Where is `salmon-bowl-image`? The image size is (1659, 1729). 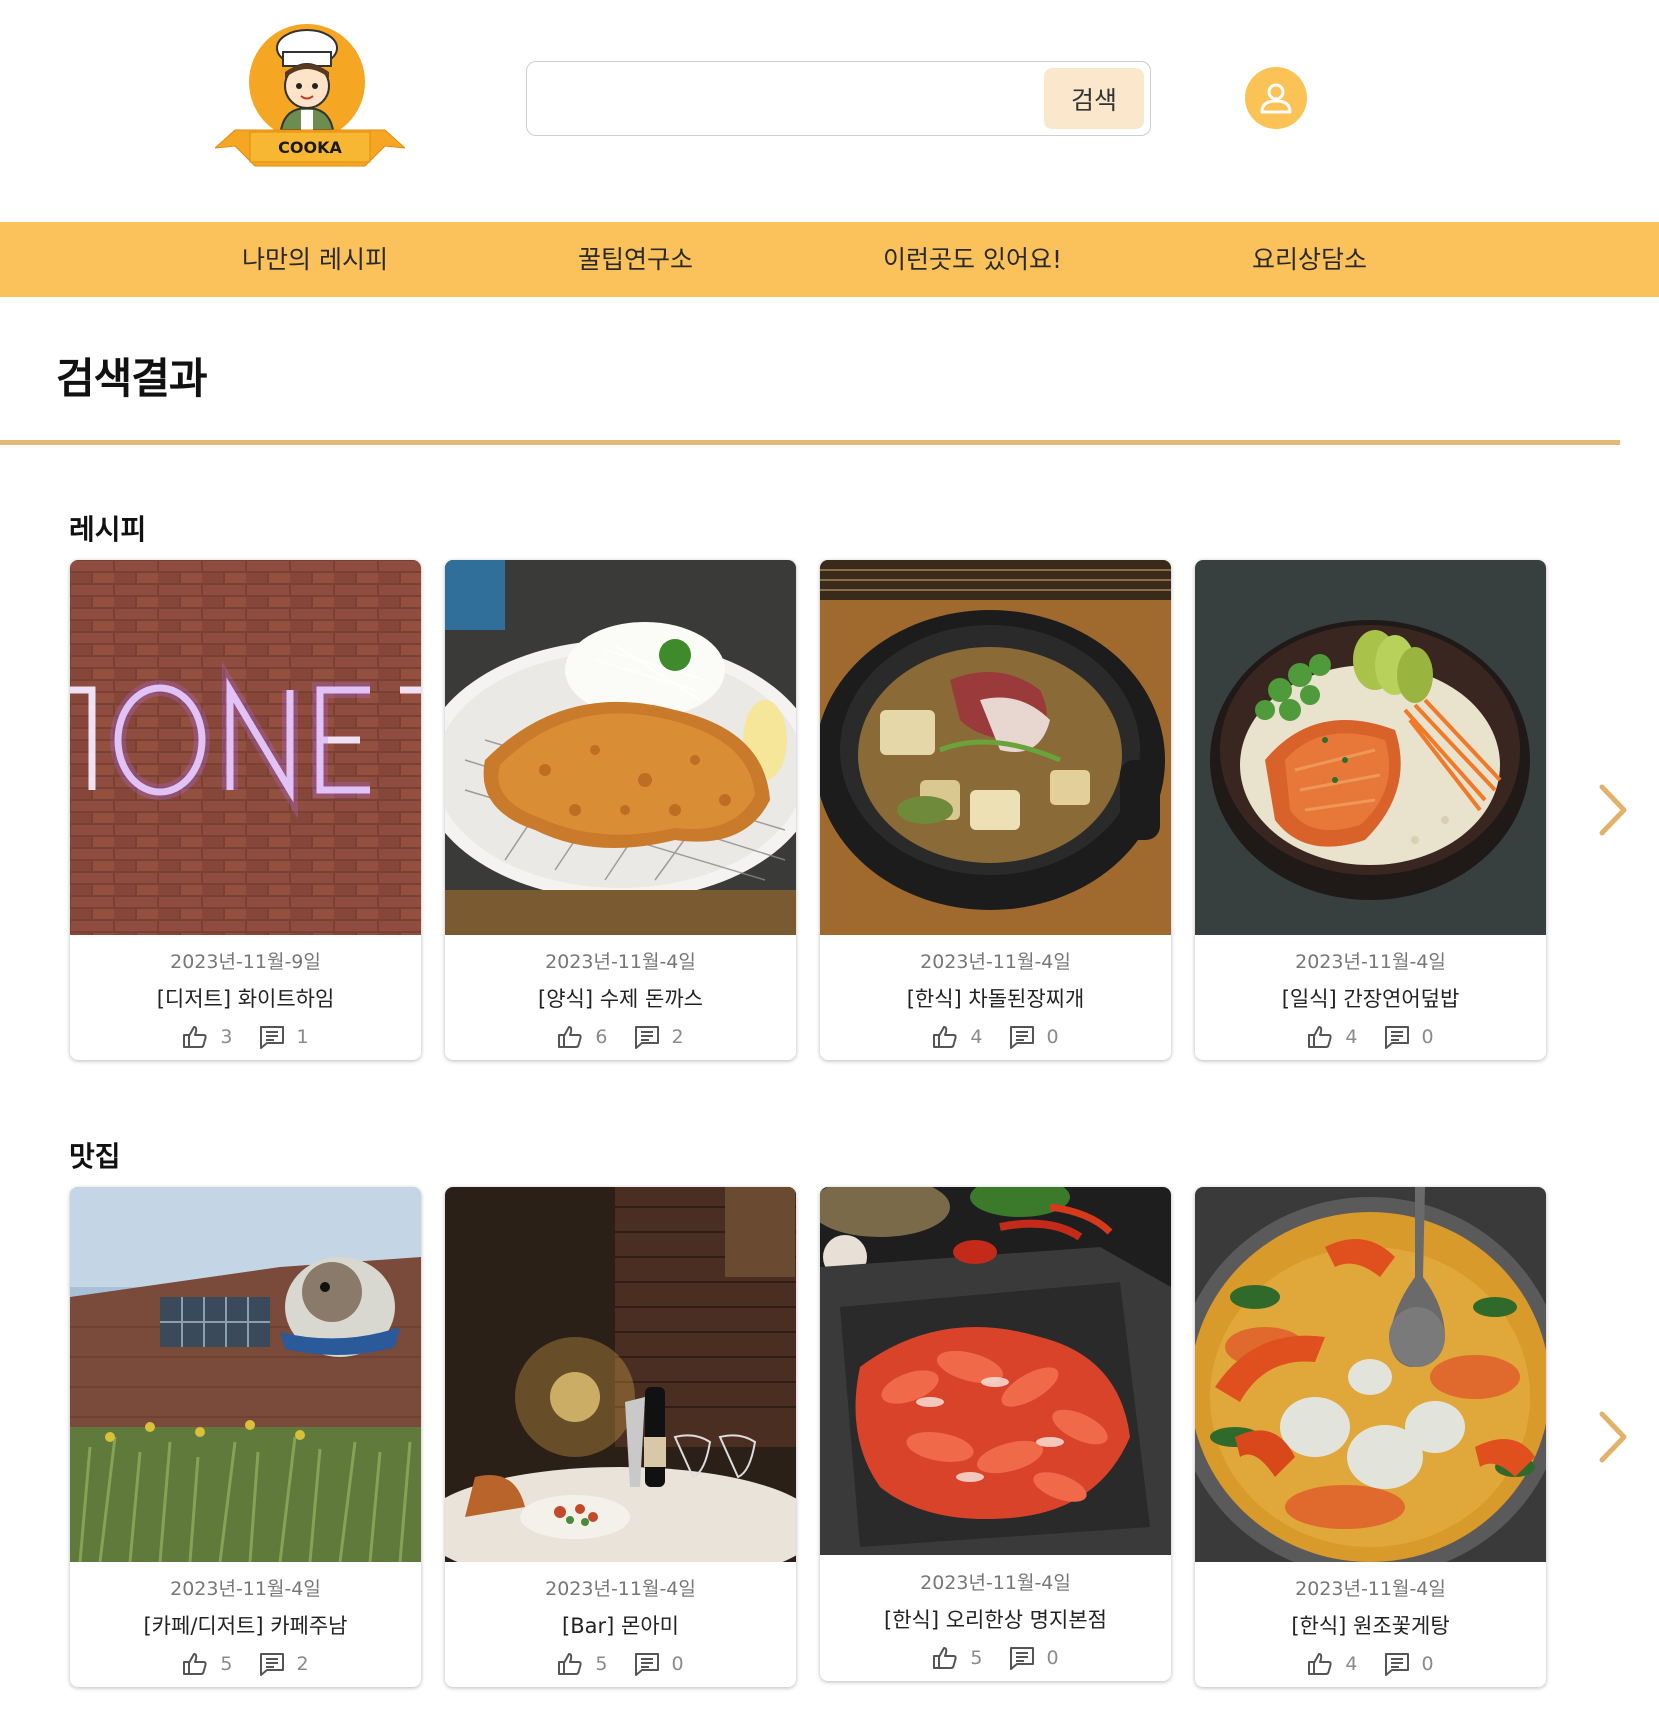 salmon-bowl-image is located at coordinates (1370, 747).